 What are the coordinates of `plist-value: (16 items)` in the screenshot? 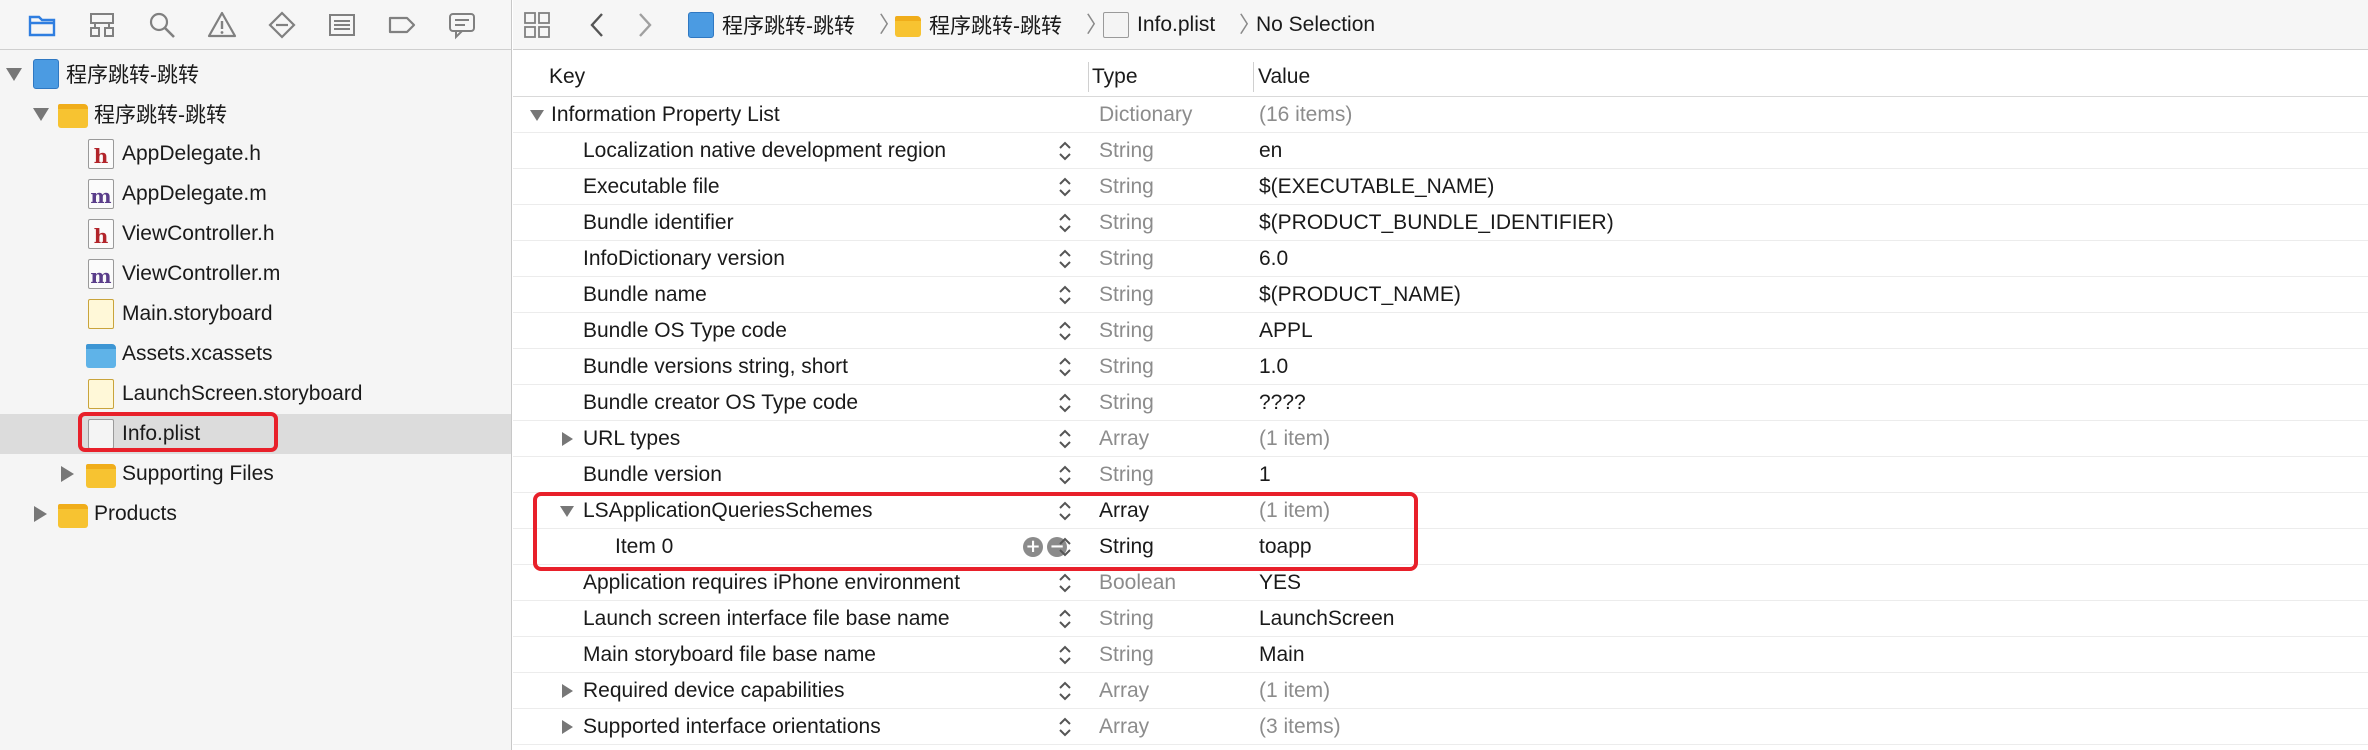 It's located at (1305, 115).